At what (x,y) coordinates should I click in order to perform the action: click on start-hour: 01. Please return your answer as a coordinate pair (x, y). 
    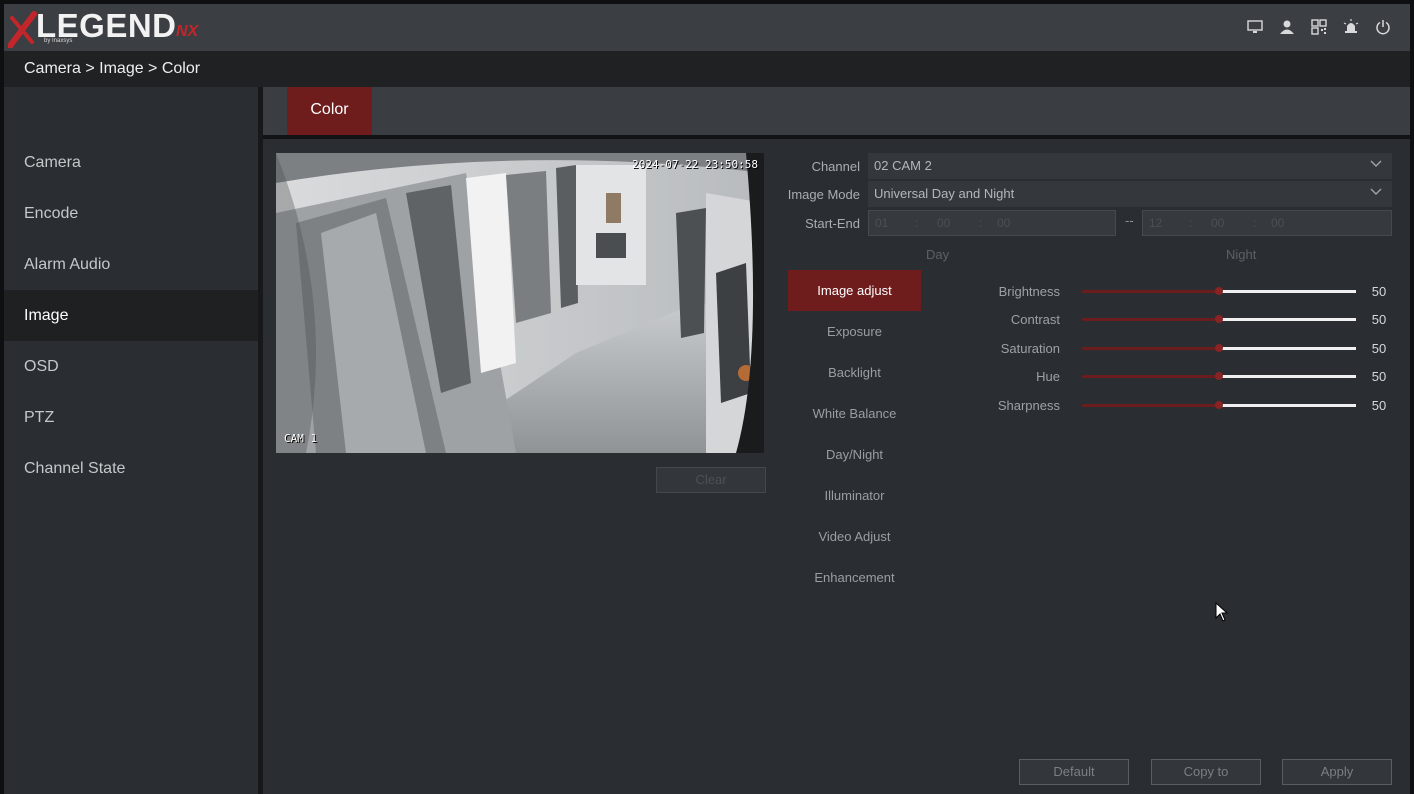
    Looking at the image, I should click on (882, 223).